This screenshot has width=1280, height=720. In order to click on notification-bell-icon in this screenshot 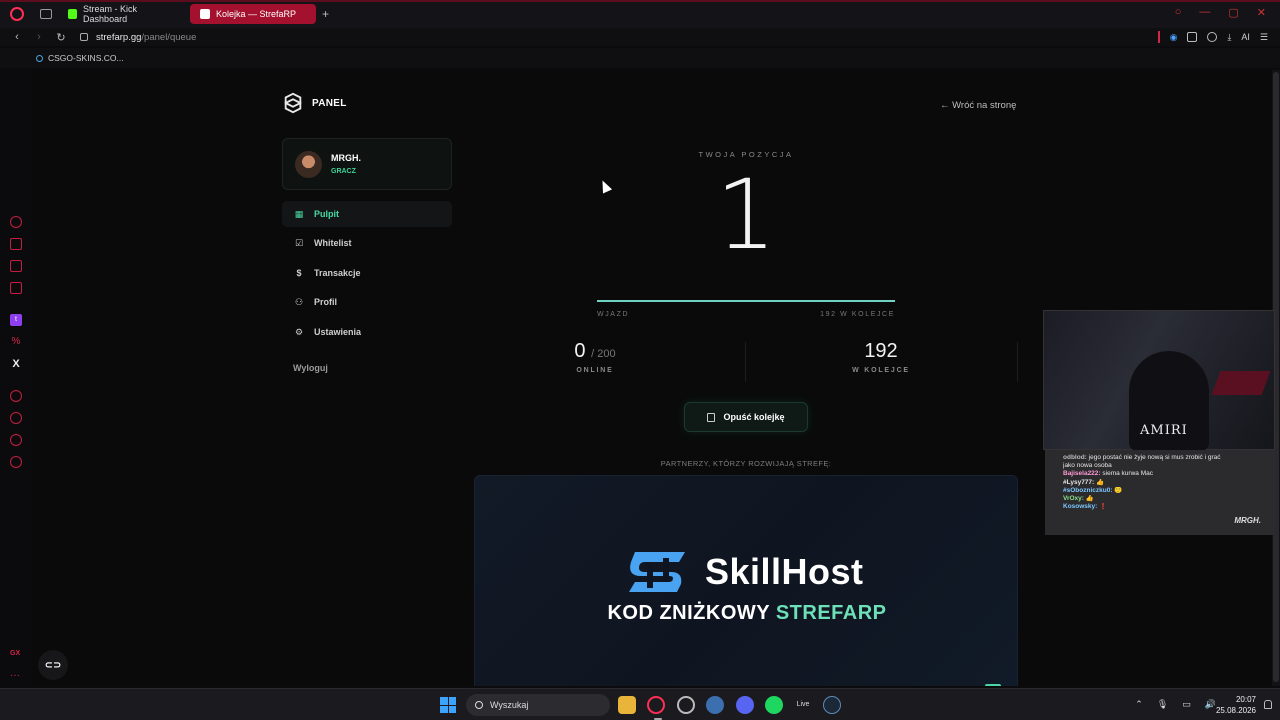, I will do `click(1268, 704)`.